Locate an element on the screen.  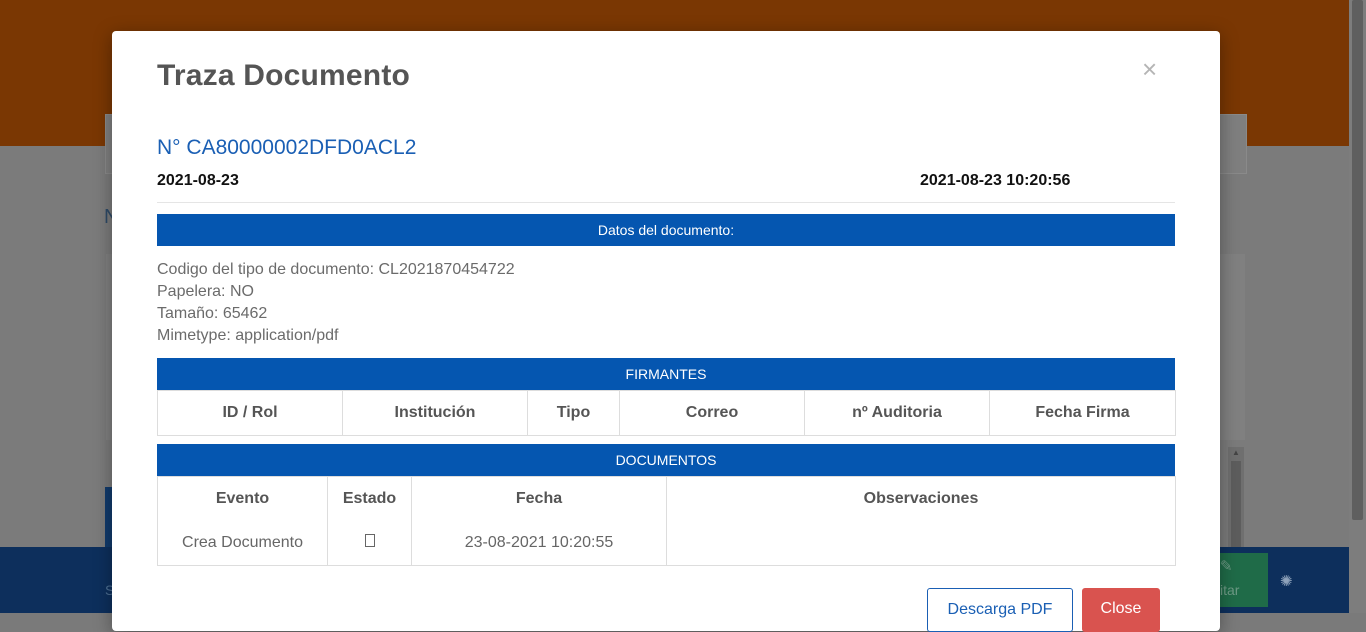
scroll-thumb is located at coordinates (1236, 504).